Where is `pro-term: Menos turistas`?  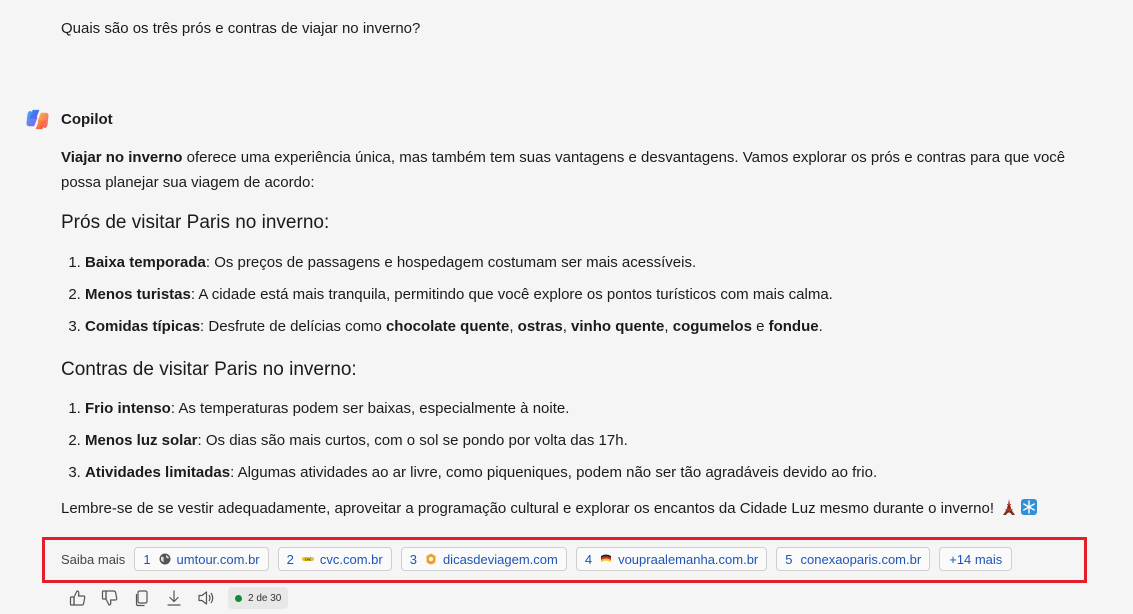
pro-term: Menos turistas is located at coordinates (138, 294).